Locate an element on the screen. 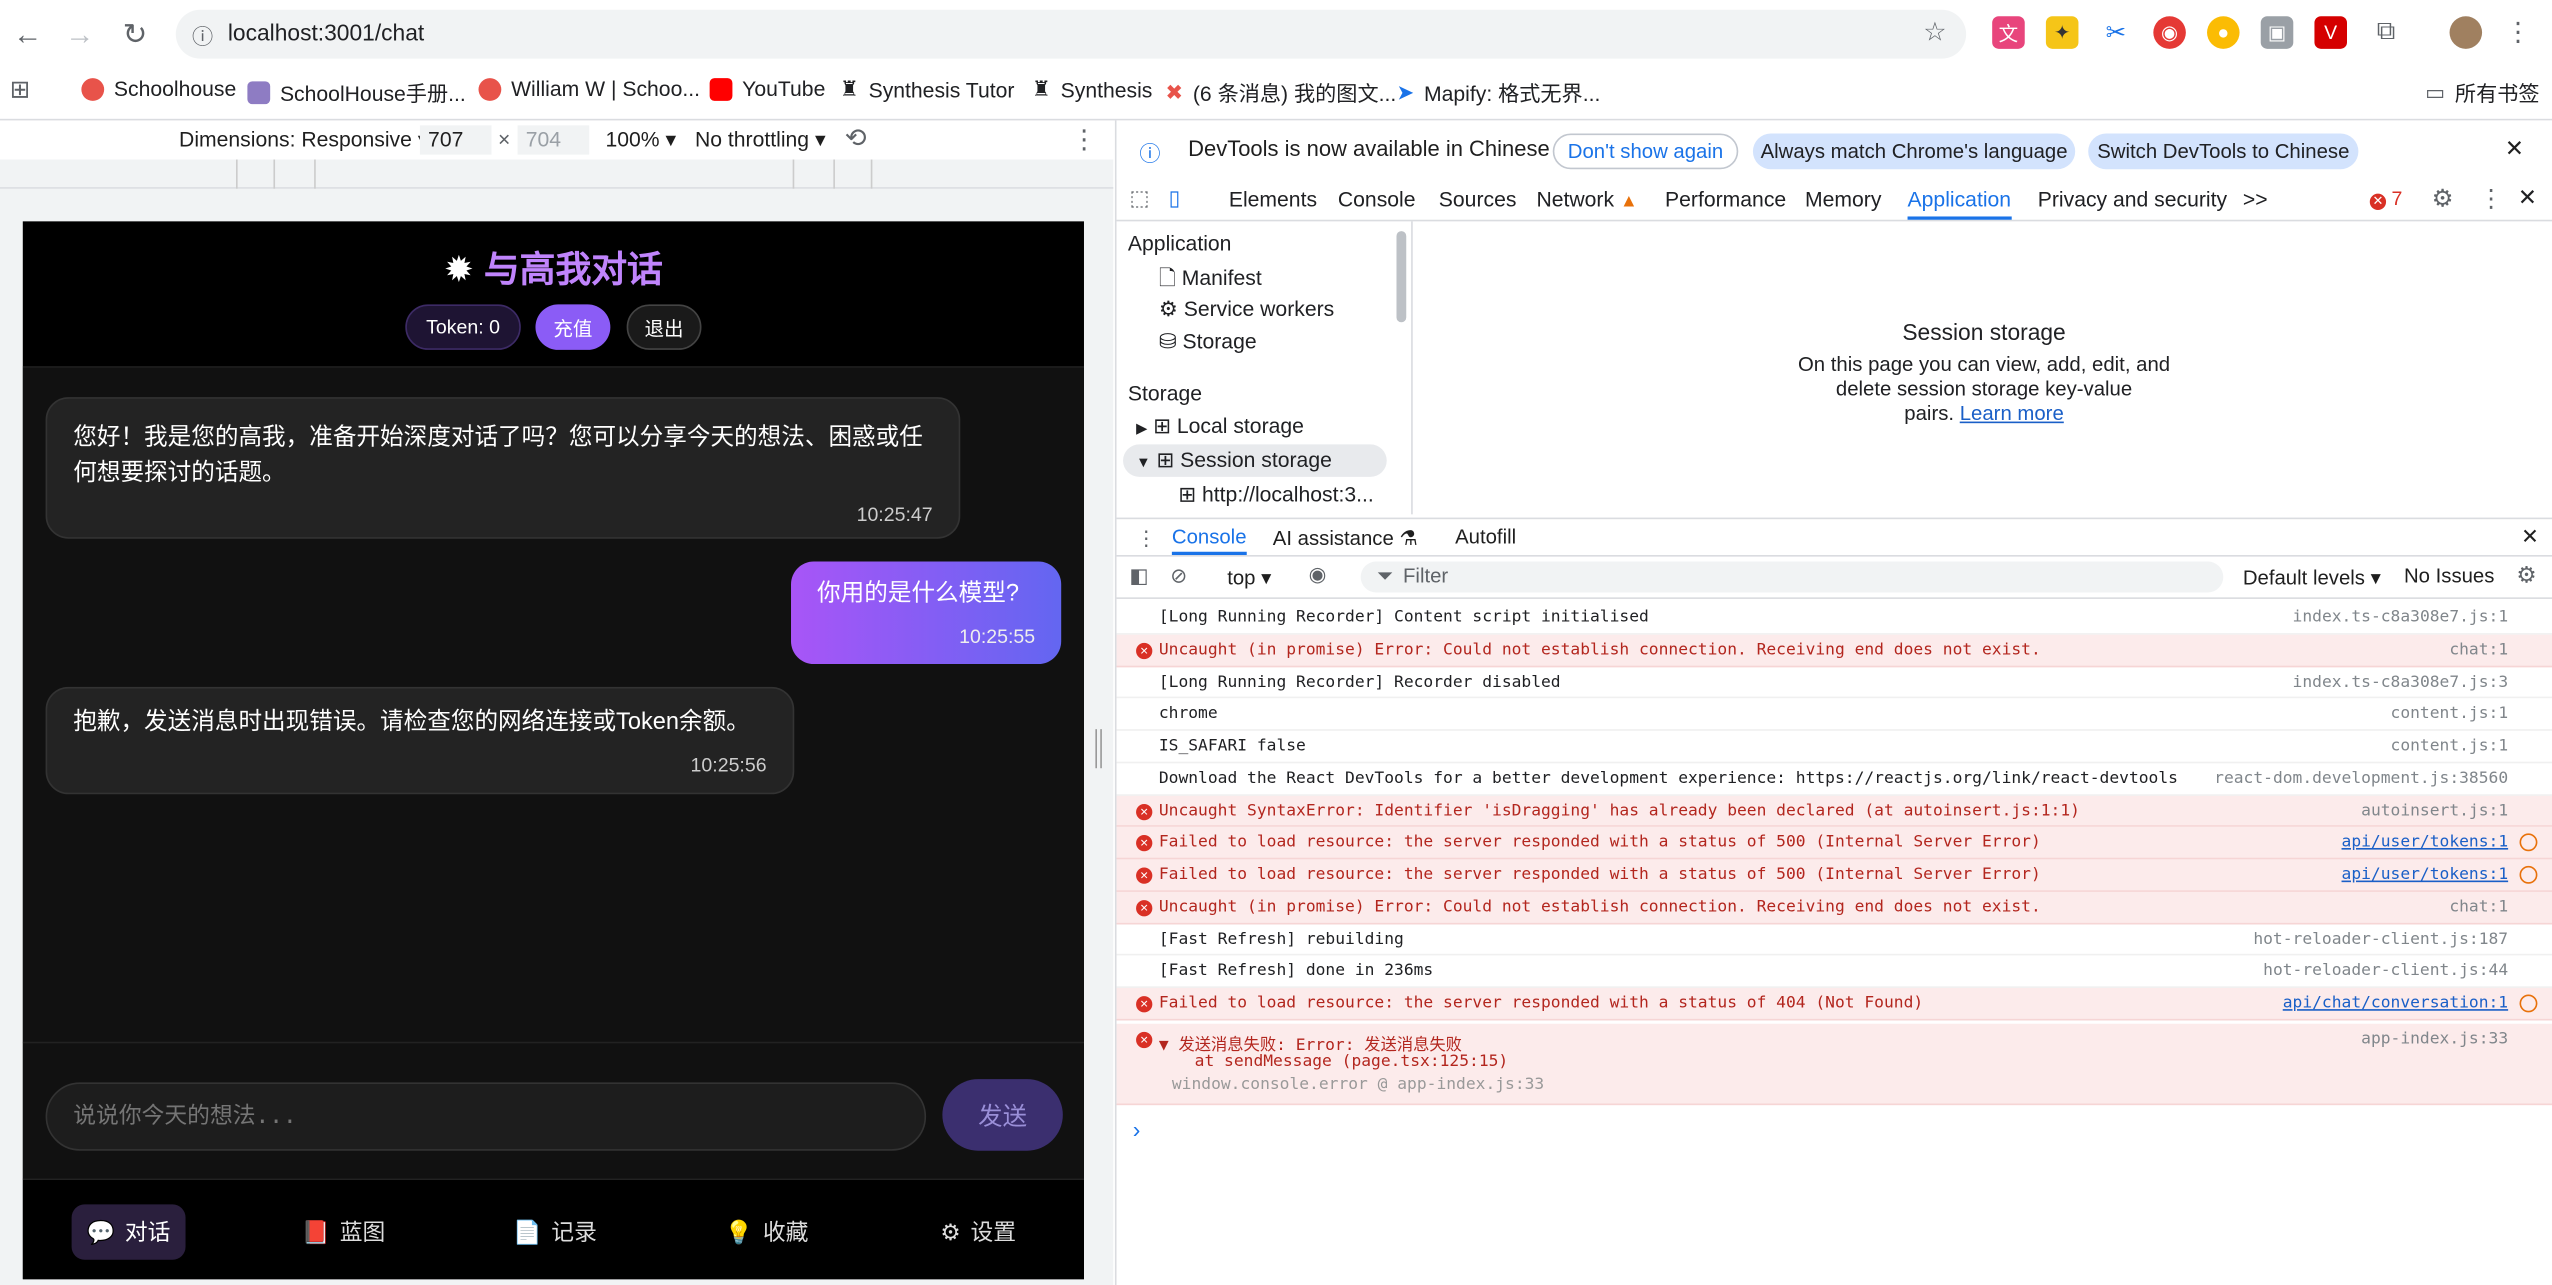  log-source: autoinsert.js:1 is located at coordinates (2434, 811).